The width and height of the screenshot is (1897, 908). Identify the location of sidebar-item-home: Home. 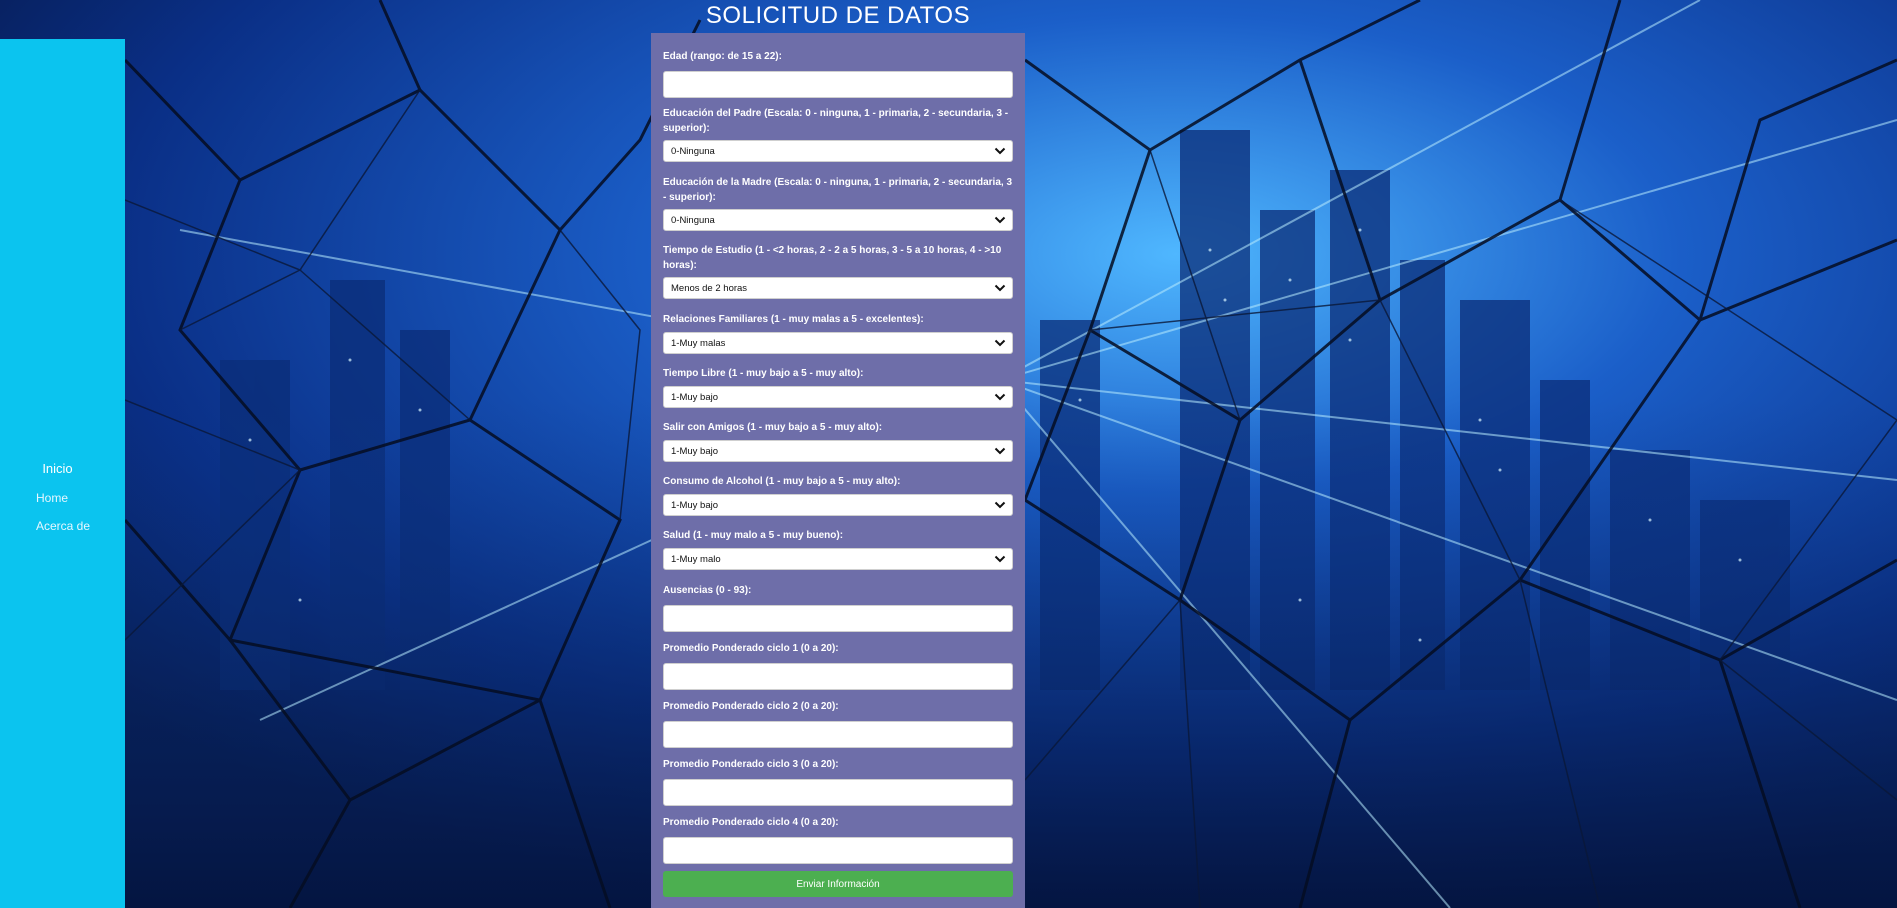
(52, 498).